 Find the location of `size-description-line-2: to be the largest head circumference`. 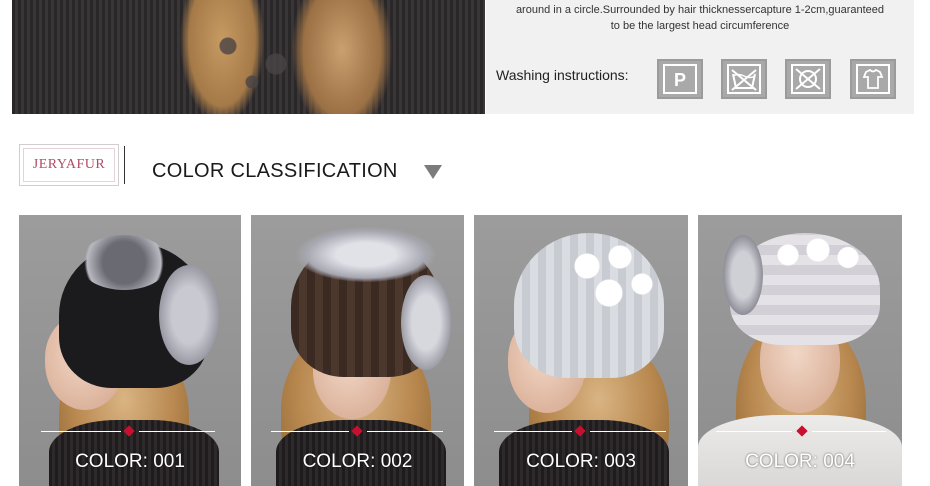

size-description-line-2: to be the largest head circumference is located at coordinates (700, 26).